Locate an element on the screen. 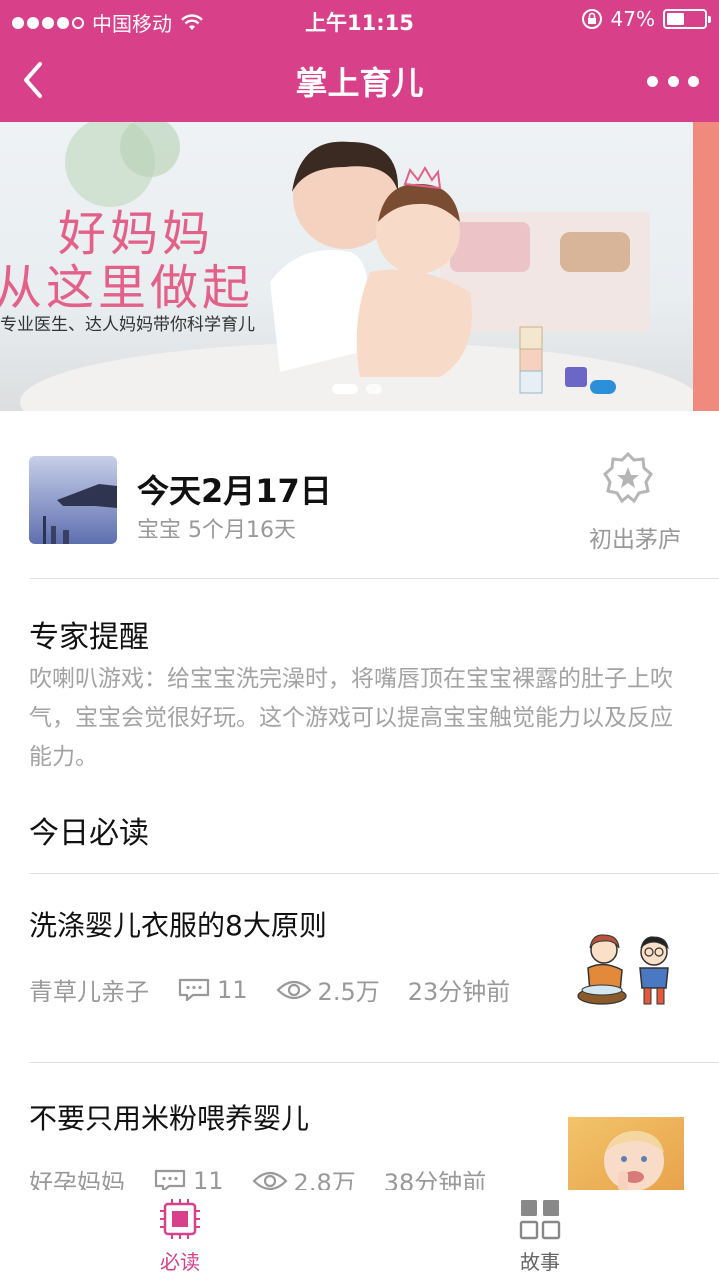 This screenshot has width=719, height=1280. pager-dot is located at coordinates (374, 389).